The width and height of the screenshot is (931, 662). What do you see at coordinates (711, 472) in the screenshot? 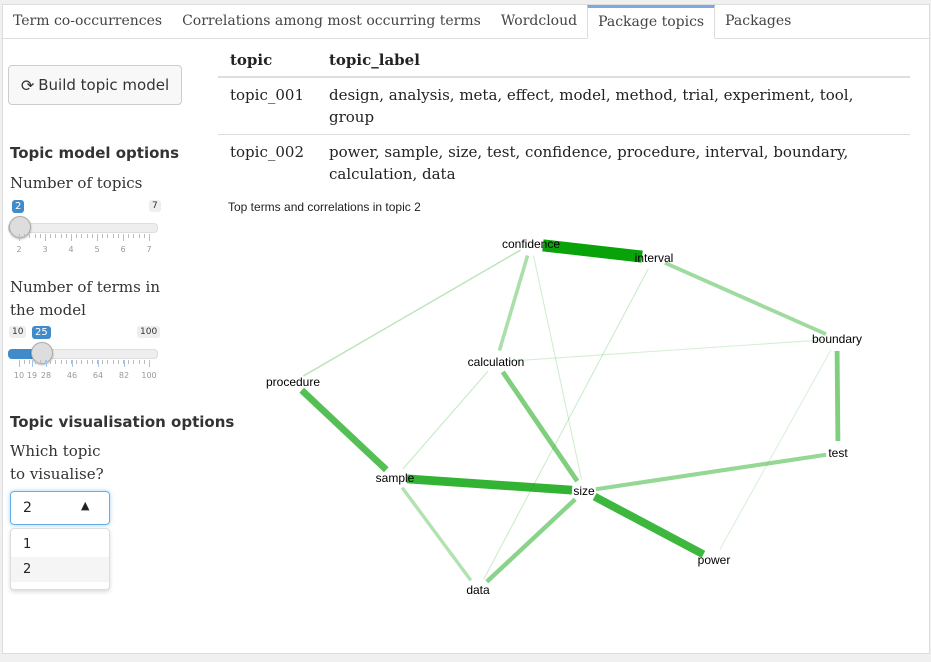
I see `edge-size-test` at bounding box center [711, 472].